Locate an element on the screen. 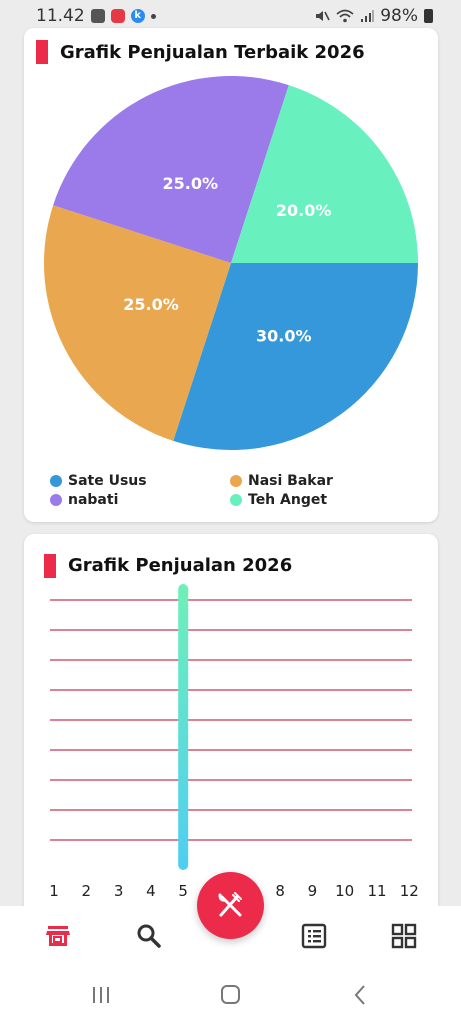  legend-item: nabati is located at coordinates (84, 500).